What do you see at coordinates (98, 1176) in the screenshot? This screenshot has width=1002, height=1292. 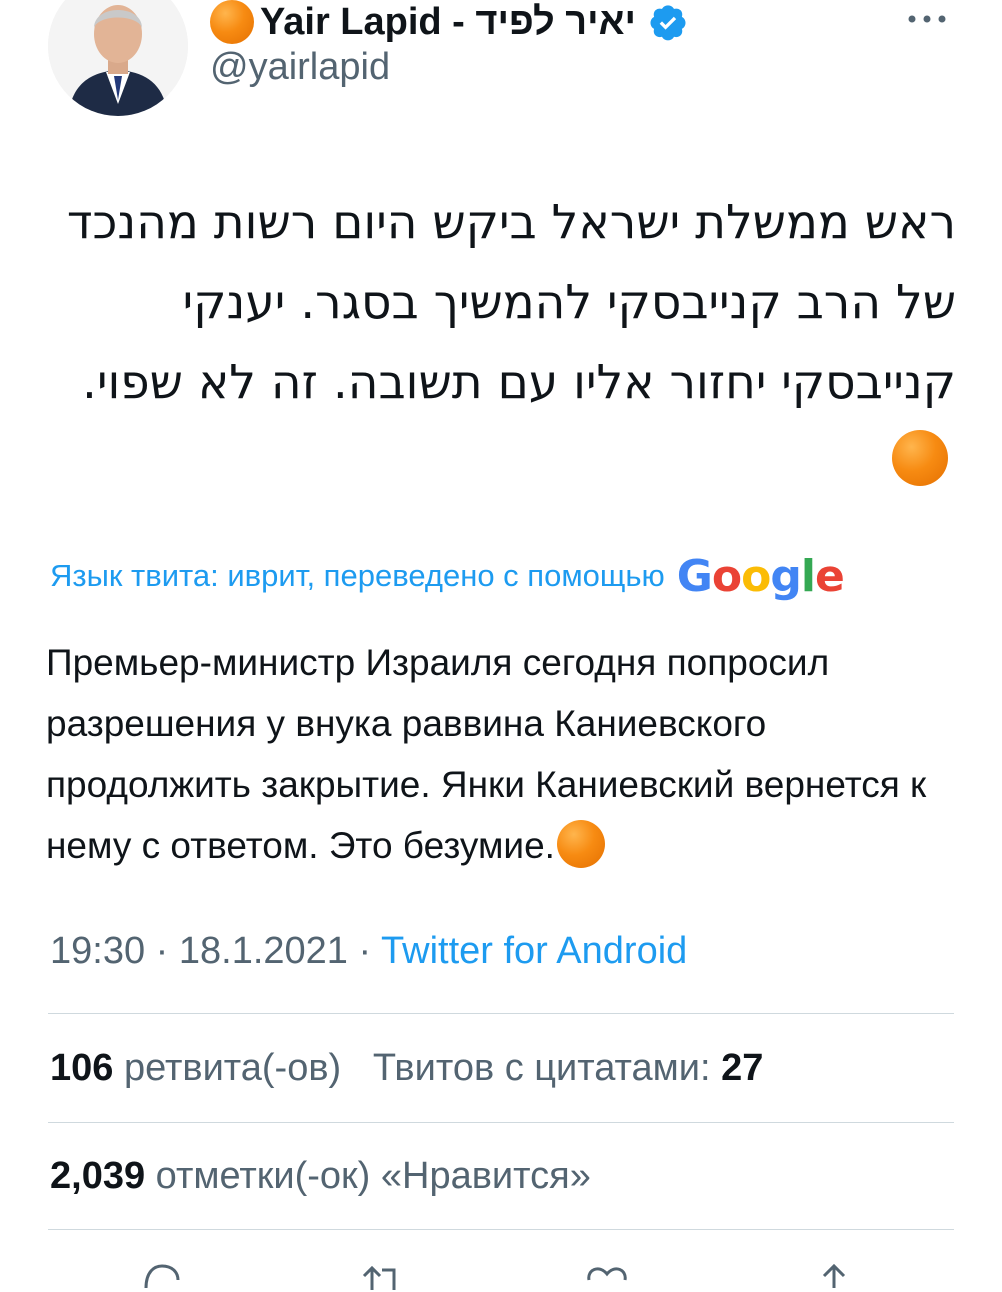 I see `likes-count: 2,039` at bounding box center [98, 1176].